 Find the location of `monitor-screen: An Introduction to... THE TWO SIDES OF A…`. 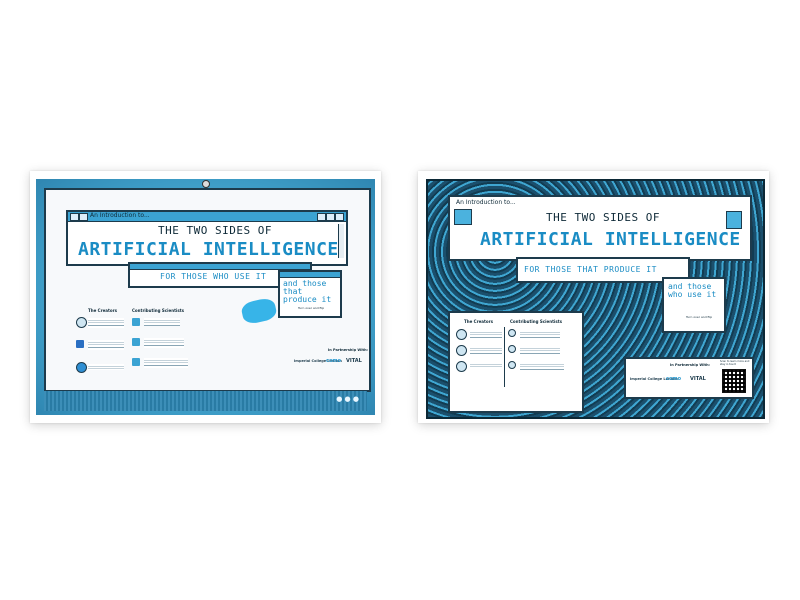

monitor-screen: An Introduction to... THE TWO SIDES OF A… is located at coordinates (207, 290).